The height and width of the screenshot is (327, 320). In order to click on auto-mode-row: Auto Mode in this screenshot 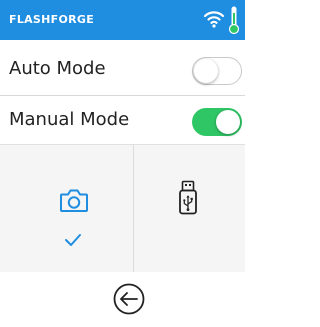, I will do `click(122, 70)`.